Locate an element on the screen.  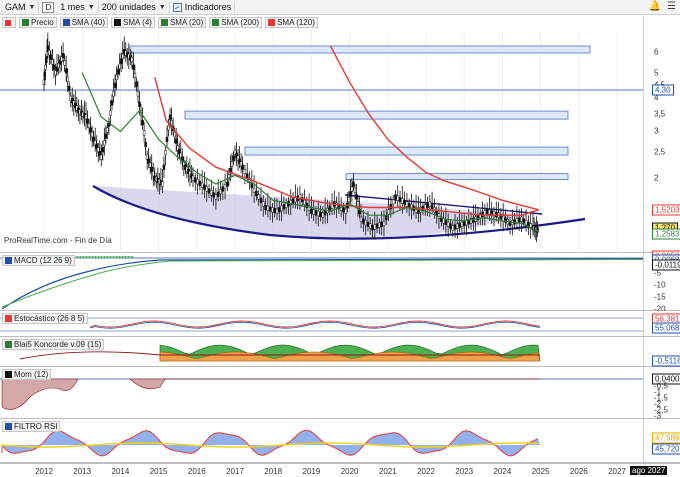
price-value-tag: 4,30 is located at coordinates (663, 90).